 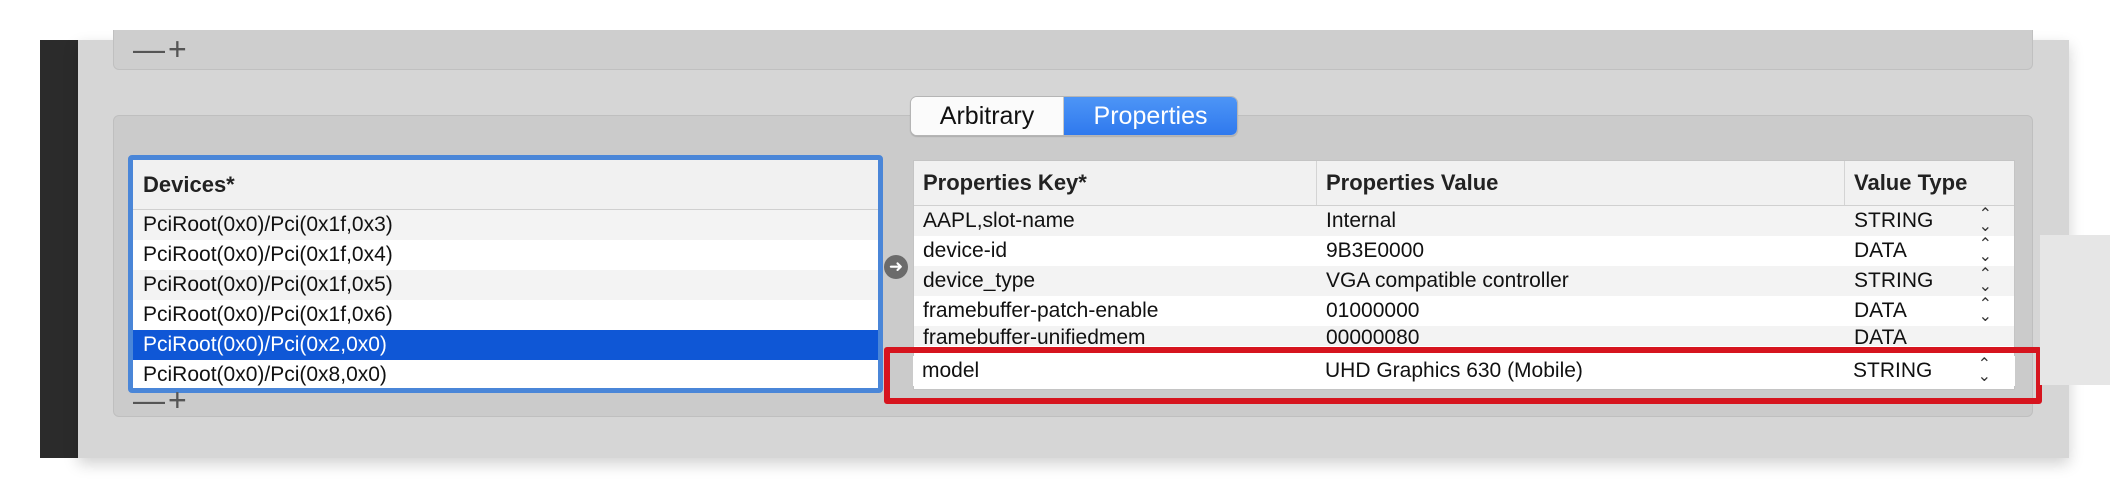 I want to click on property-row: device-id 9B3E0000 DATA ⌃ ⌄, so click(x=1464, y=251).